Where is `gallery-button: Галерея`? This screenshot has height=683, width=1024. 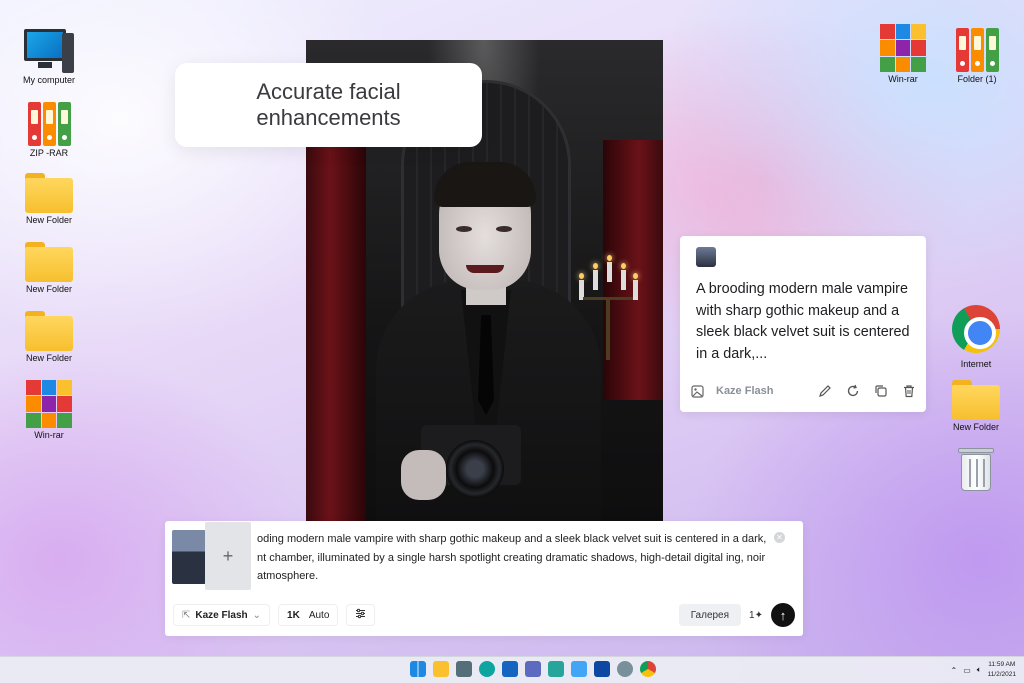 gallery-button: Галерея is located at coordinates (710, 615).